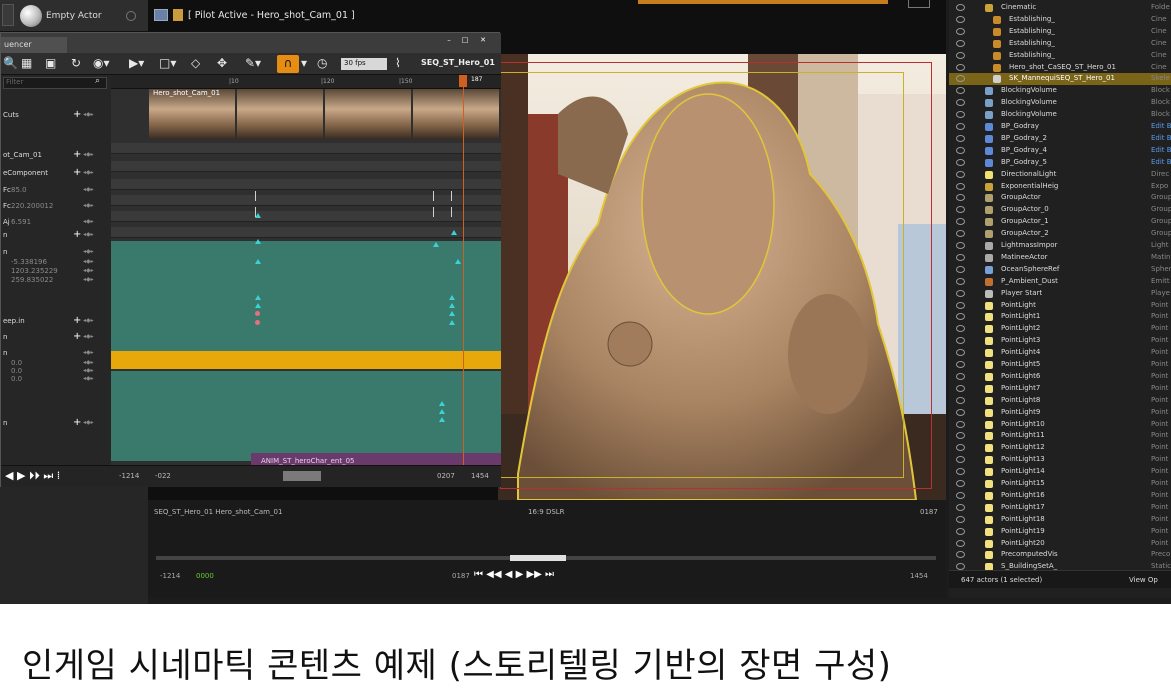 This screenshot has height=700, width=1171. What do you see at coordinates (1060, 365) in the screenshot?
I see `outliner-row: PointLight5 Point` at bounding box center [1060, 365].